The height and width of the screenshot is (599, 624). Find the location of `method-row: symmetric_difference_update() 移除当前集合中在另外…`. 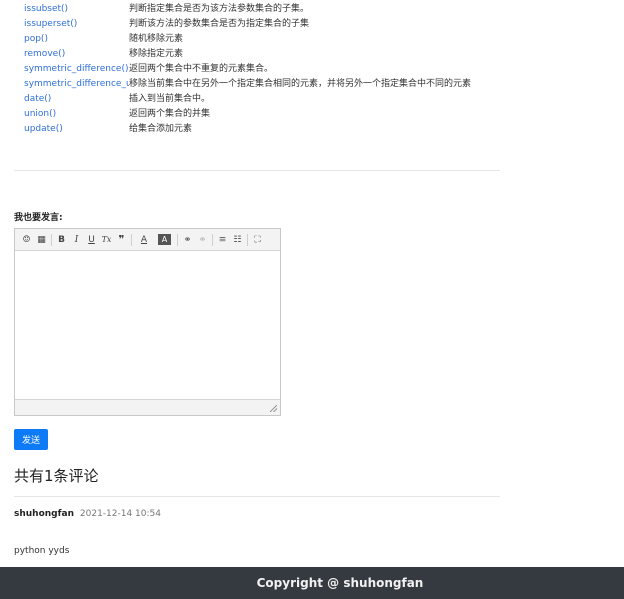

method-row: symmetric_difference_update() 移除当前集合中在另外… is located at coordinates (247, 84).